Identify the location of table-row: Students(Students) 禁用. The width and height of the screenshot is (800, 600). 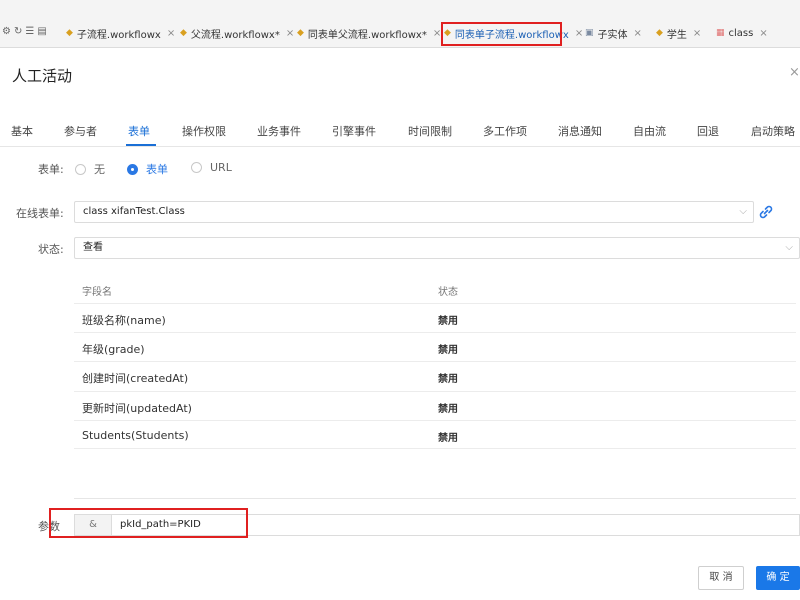
(435, 434).